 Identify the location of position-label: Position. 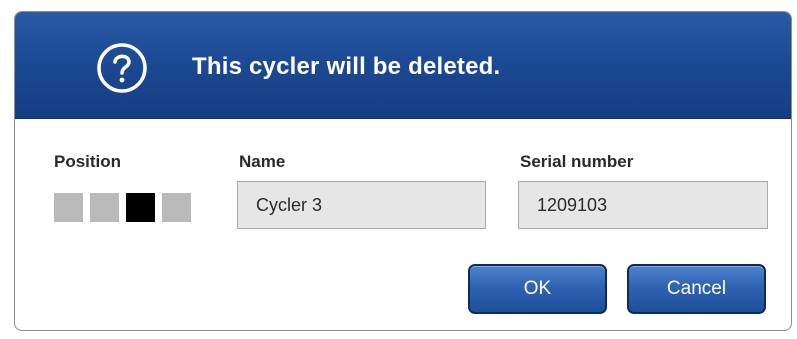
(88, 161).